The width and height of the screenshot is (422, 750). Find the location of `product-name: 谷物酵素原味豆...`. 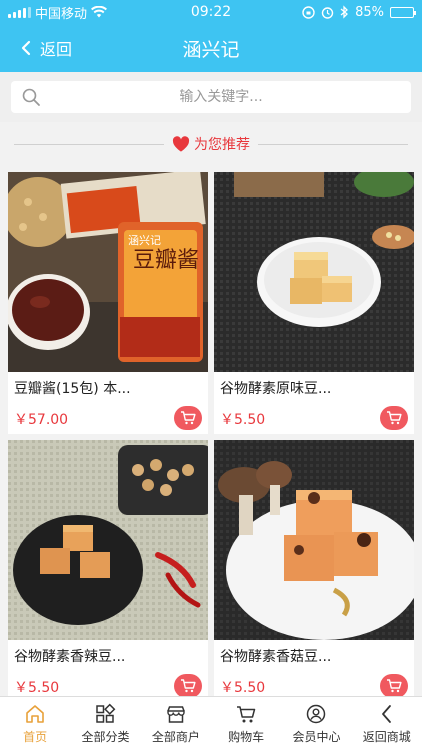

product-name: 谷物酵素原味豆... is located at coordinates (276, 389).